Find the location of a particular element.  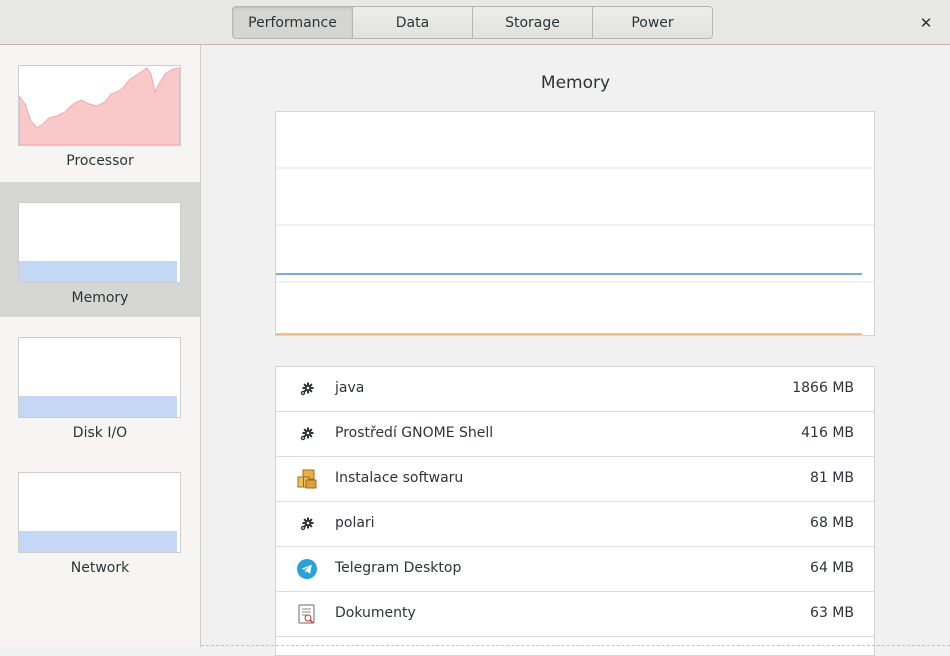

memory-graph-fill is located at coordinates (98, 271).